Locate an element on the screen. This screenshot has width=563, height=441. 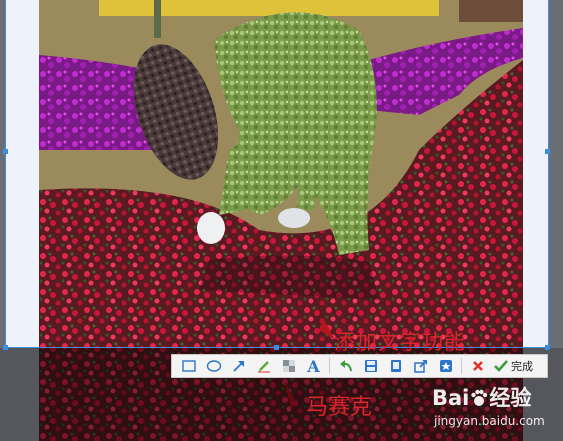
paw-icon is located at coordinates (479, 397).